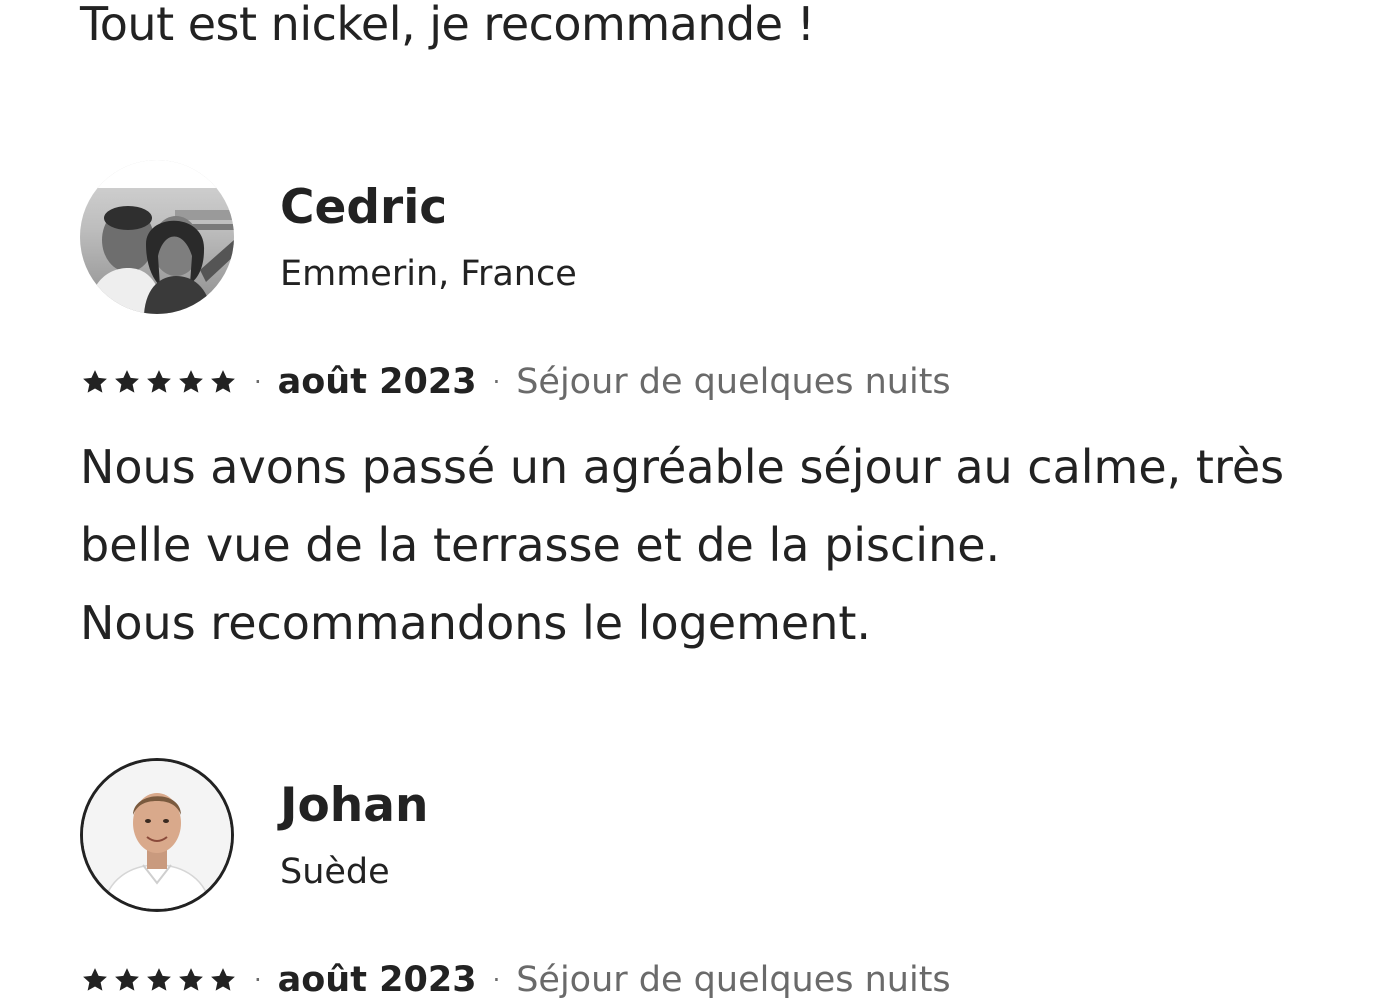  What do you see at coordinates (363, 208) in the screenshot?
I see `reviewer-name: Cedric` at bounding box center [363, 208].